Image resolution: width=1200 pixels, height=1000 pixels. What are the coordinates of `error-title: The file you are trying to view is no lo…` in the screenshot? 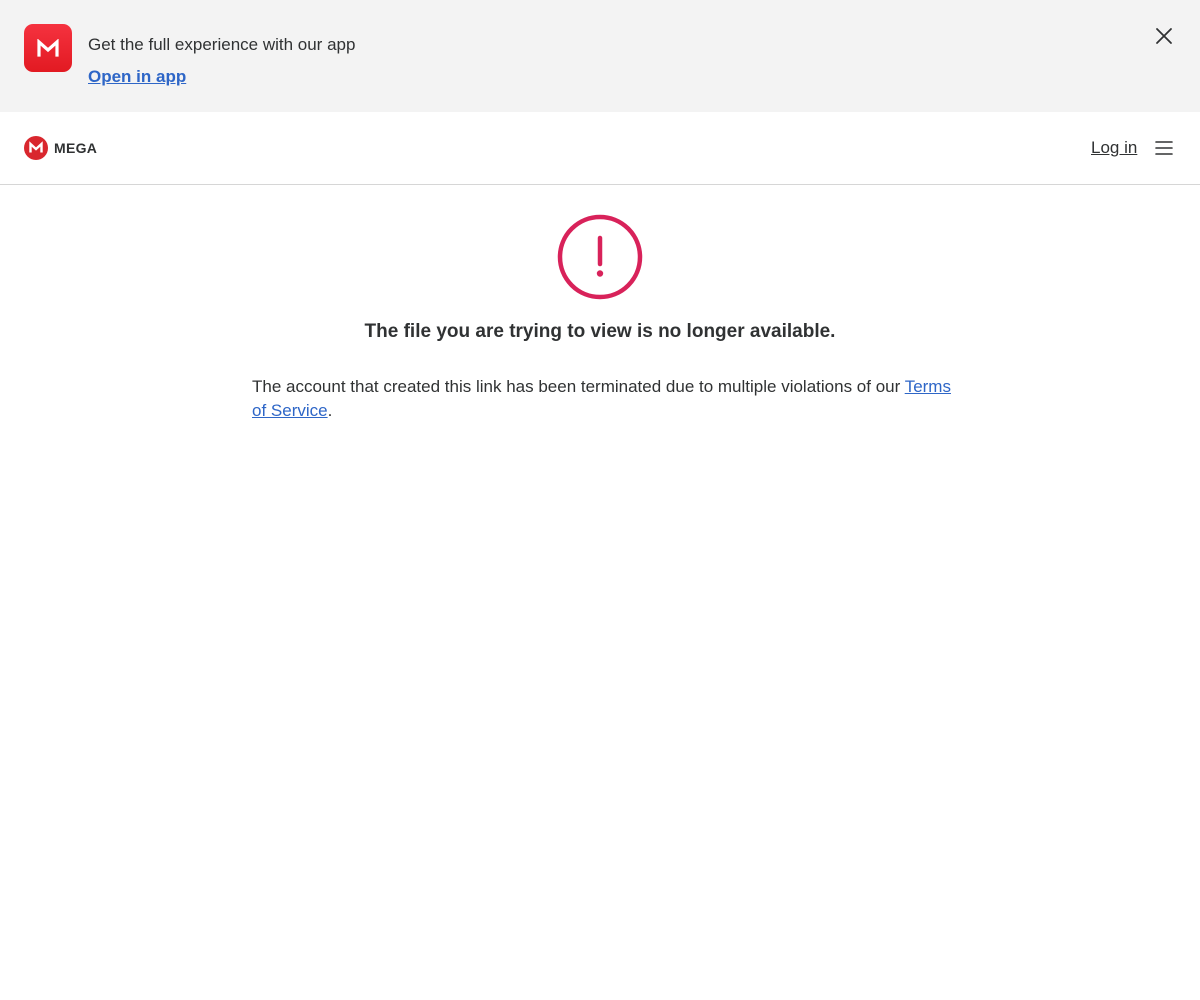 It's located at (600, 331).